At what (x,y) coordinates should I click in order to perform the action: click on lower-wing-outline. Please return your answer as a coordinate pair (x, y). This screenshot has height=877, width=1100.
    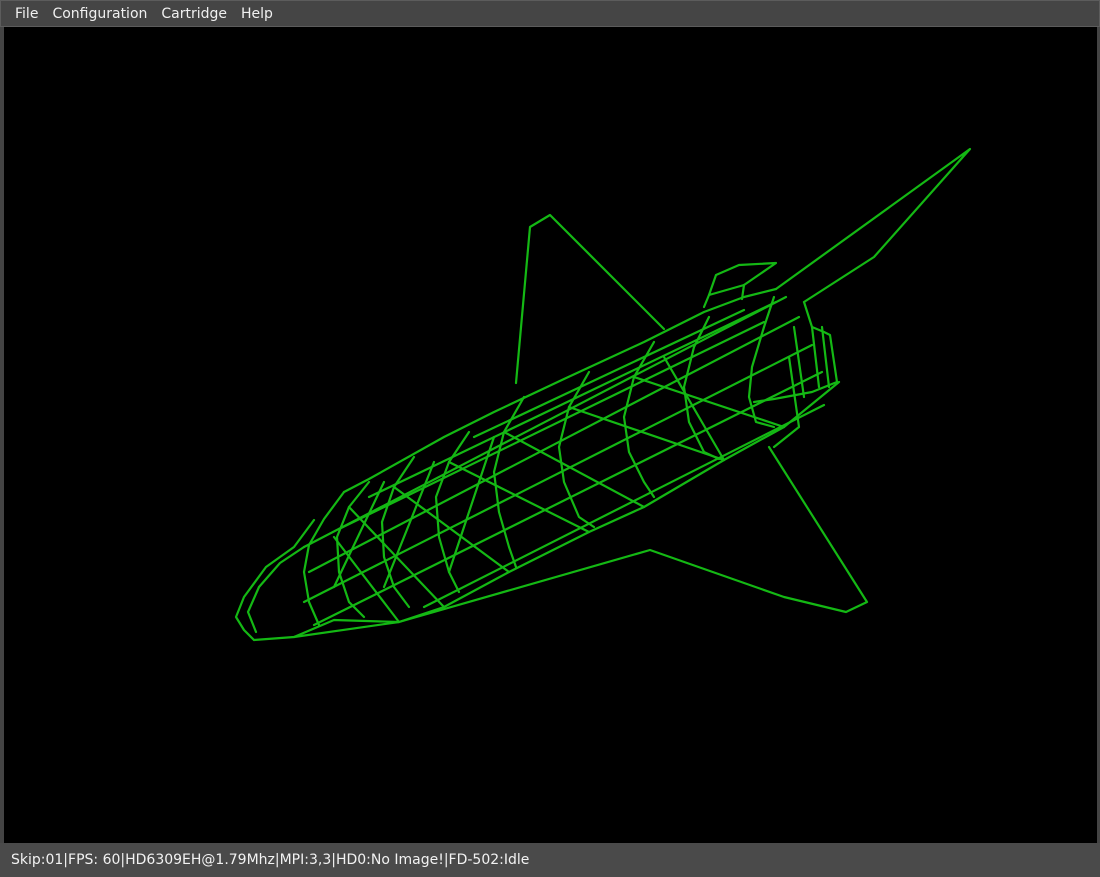
    Looking at the image, I should click on (560, 543).